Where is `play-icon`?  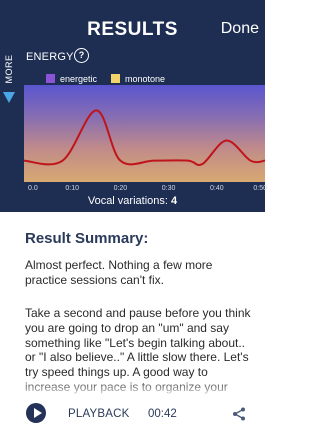
play-icon is located at coordinates (36, 413).